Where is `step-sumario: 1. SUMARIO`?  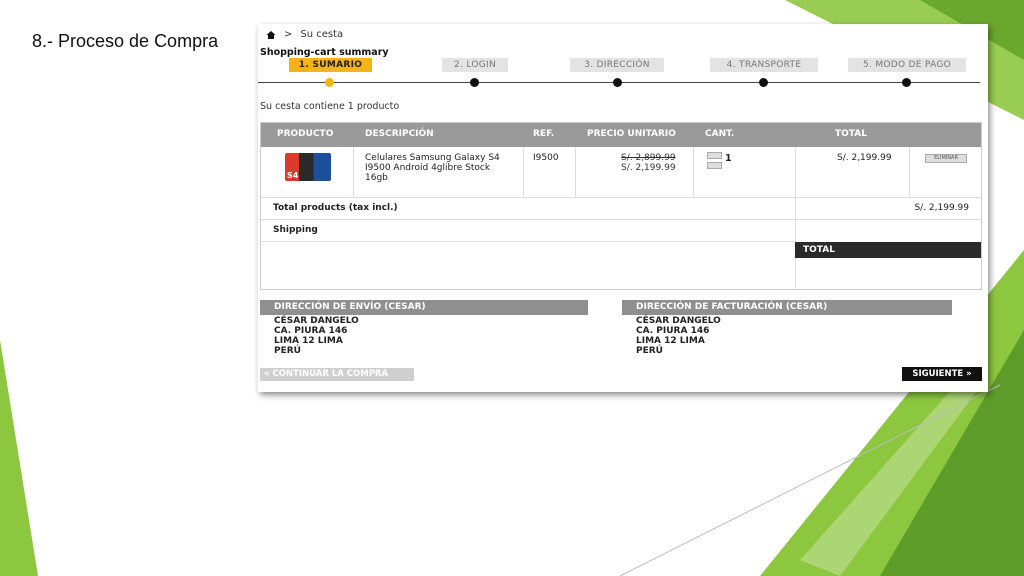 step-sumario: 1. SUMARIO is located at coordinates (330, 65).